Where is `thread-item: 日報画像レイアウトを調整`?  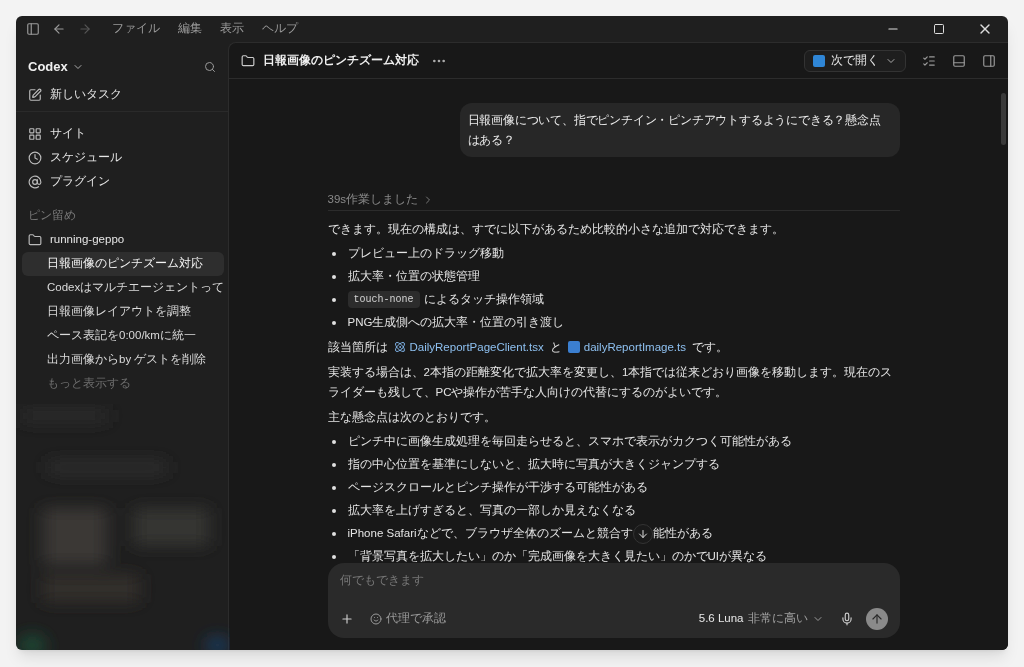 thread-item: 日報画像レイアウトを調整 is located at coordinates (123, 312).